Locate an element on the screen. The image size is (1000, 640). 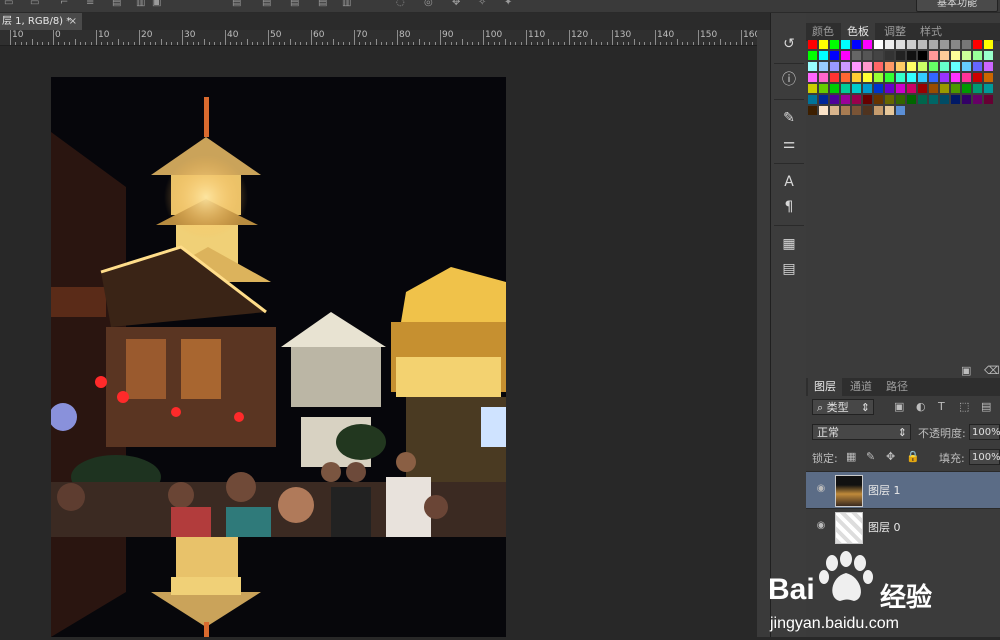
tab-layers: 图层 is located at coordinates (825, 387).